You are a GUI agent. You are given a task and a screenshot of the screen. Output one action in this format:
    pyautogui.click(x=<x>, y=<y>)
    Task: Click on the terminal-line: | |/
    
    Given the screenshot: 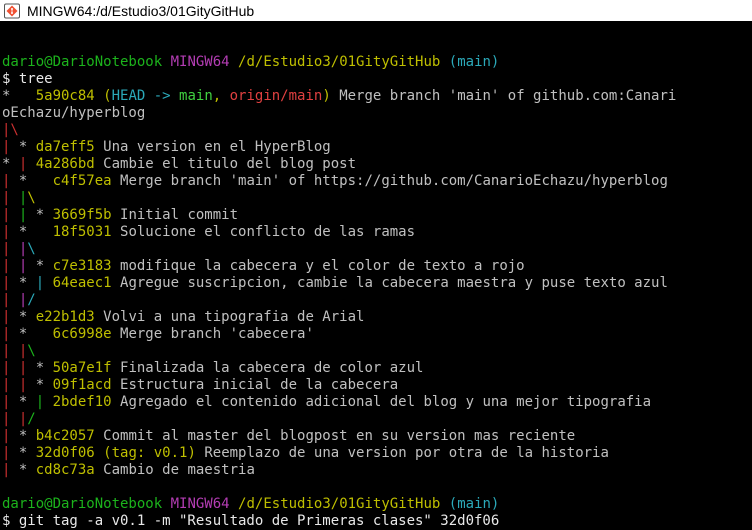 What is the action you would take?
    pyautogui.click(x=377, y=300)
    